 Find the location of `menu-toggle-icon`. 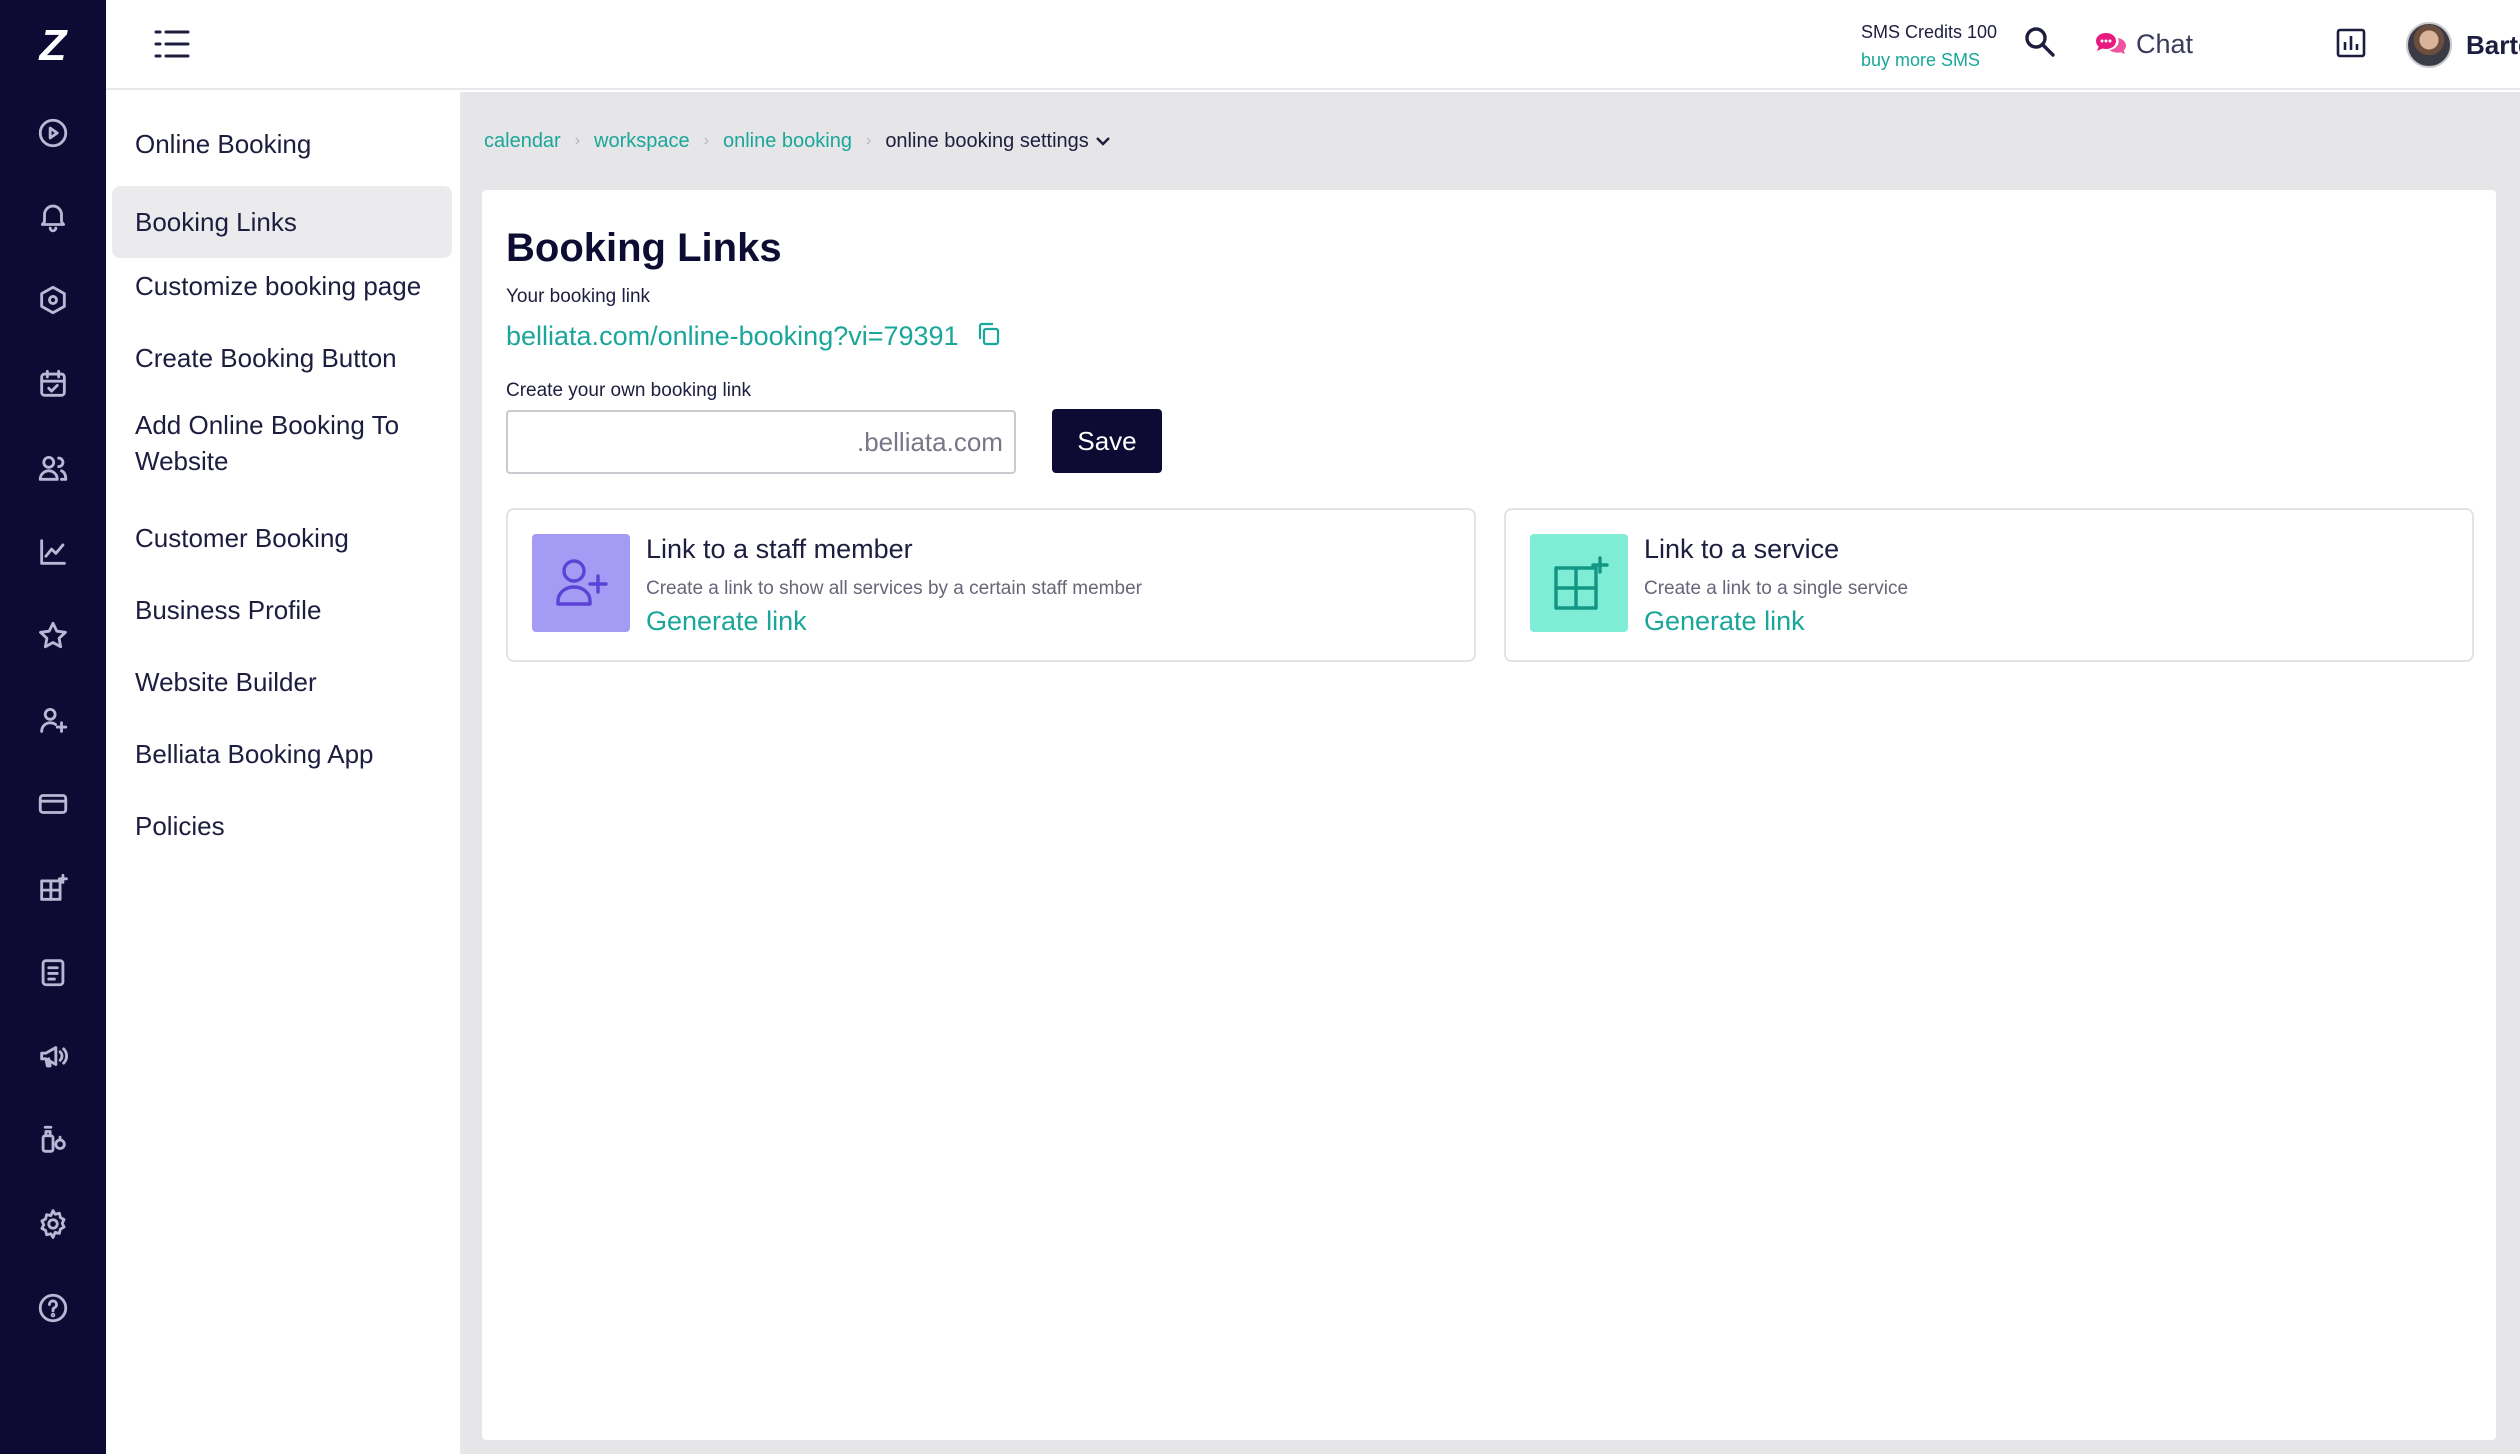

menu-toggle-icon is located at coordinates (172, 44).